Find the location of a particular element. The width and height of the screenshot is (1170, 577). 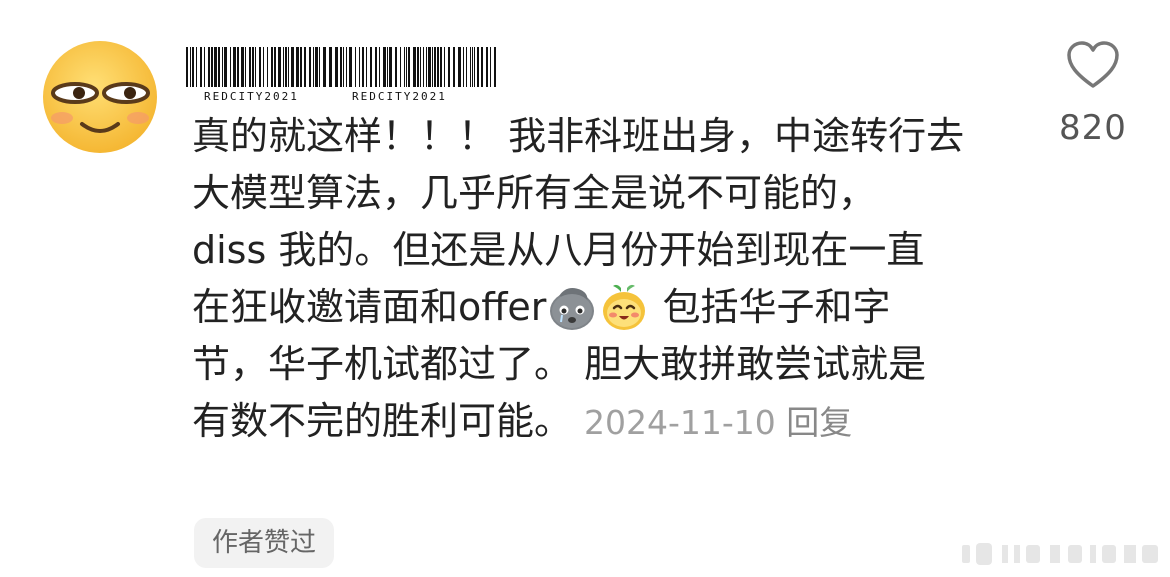

reply-button: 回复 is located at coordinates (819, 422).